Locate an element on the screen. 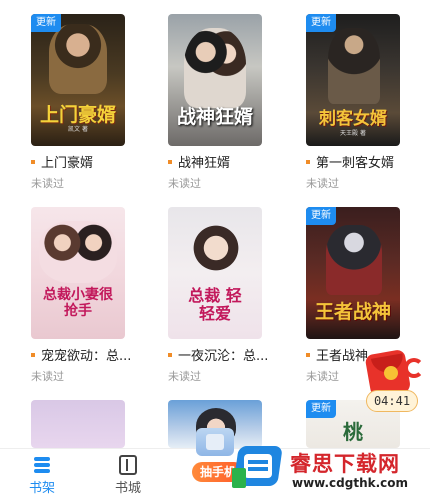 The height and width of the screenshot is (500, 430). cover-title: 上门豪婿 is located at coordinates (77, 115).